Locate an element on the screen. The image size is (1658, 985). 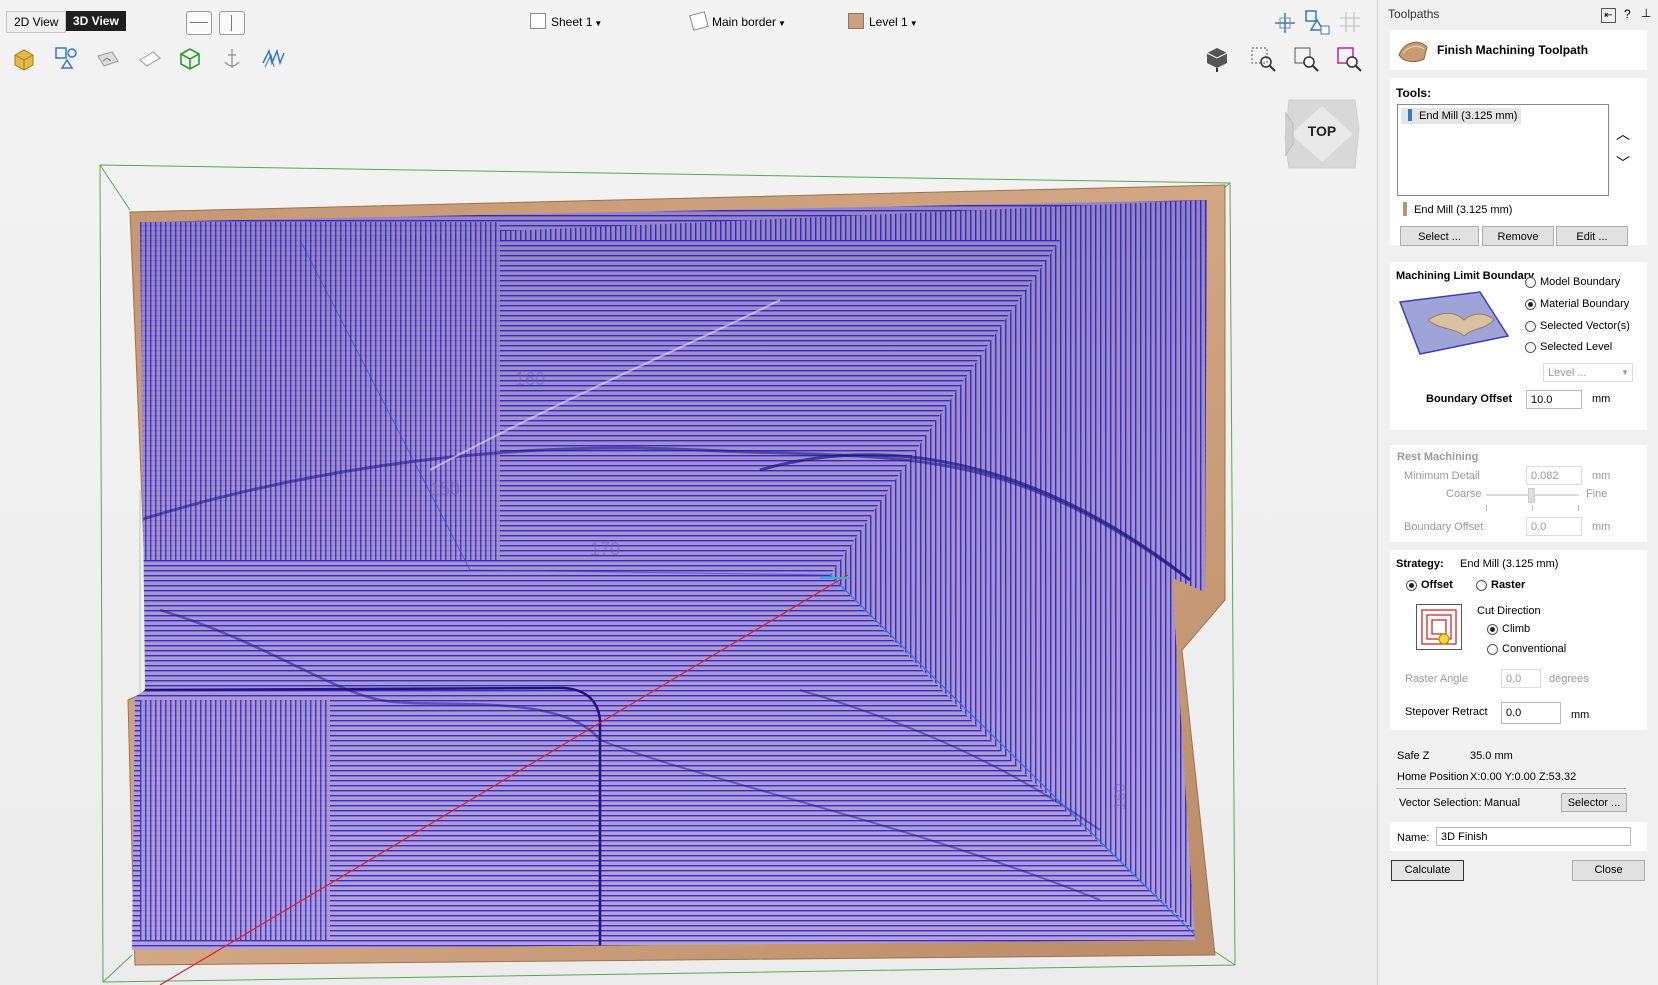
current-tool-icon is located at coordinates (1405, 209).